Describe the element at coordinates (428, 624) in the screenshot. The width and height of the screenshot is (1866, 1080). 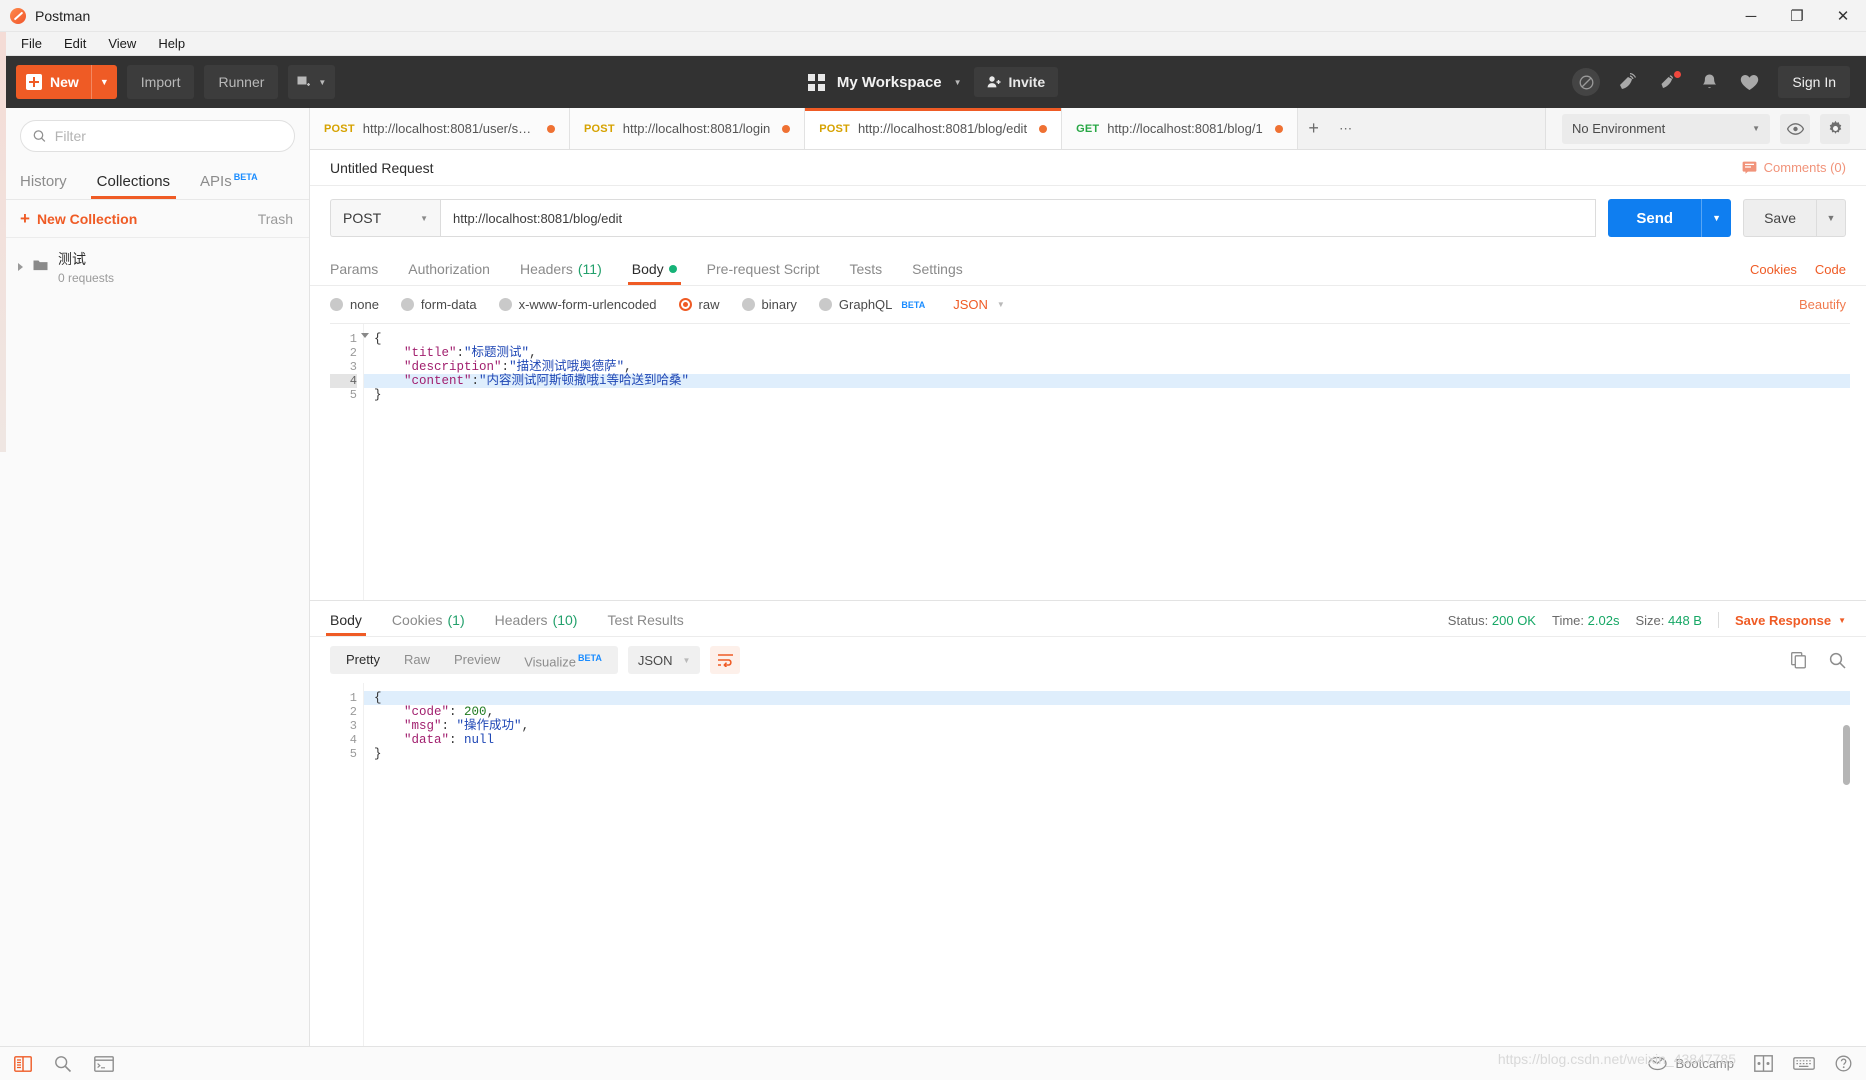
I see `response-tab-cookies: Cookies (1)` at that location.